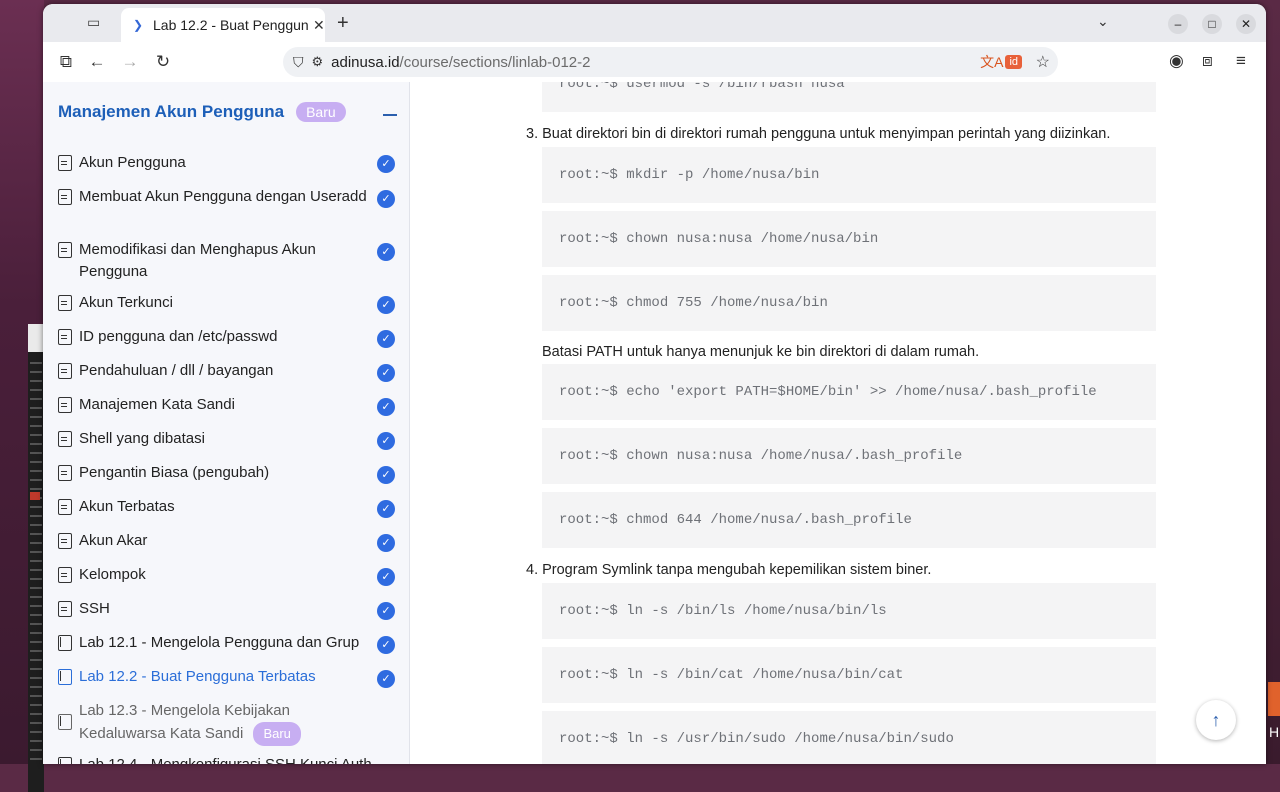  What do you see at coordinates (130, 62) in the screenshot?
I see `forward-icon: →` at bounding box center [130, 62].